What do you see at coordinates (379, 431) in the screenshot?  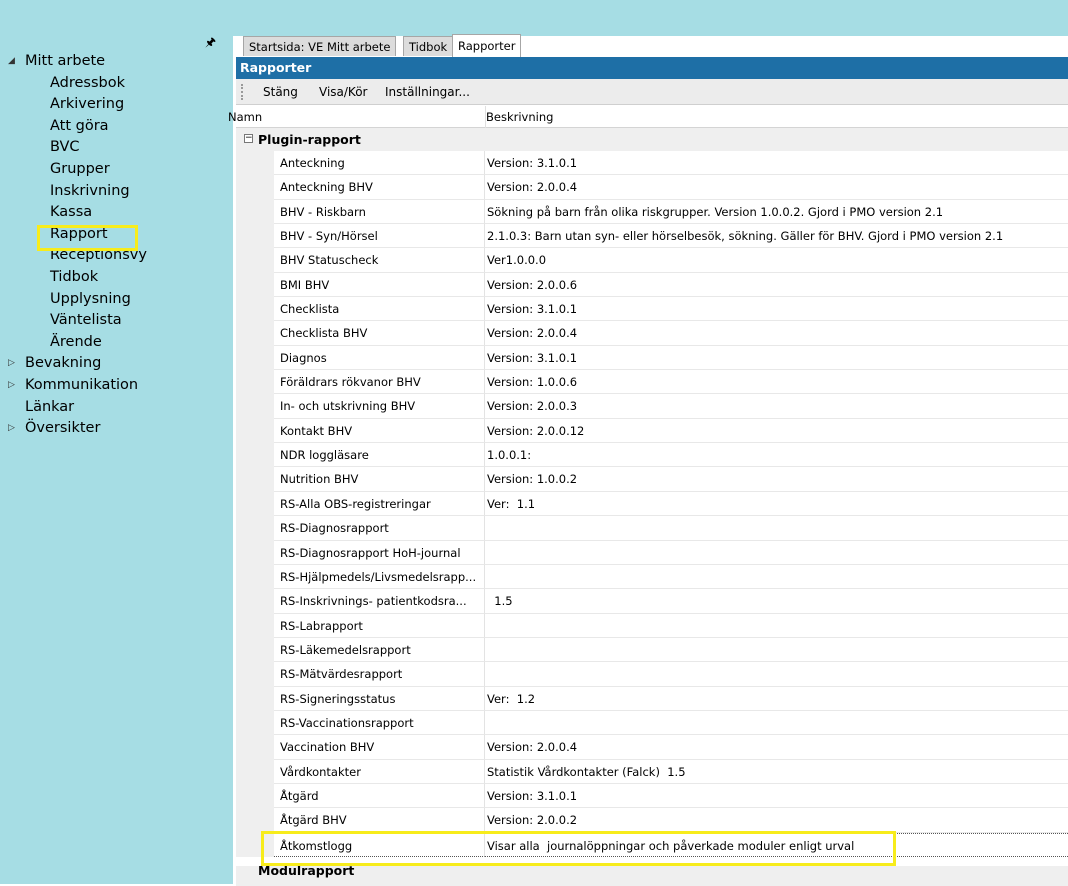 I see `cell-name: Kontakt BHV` at bounding box center [379, 431].